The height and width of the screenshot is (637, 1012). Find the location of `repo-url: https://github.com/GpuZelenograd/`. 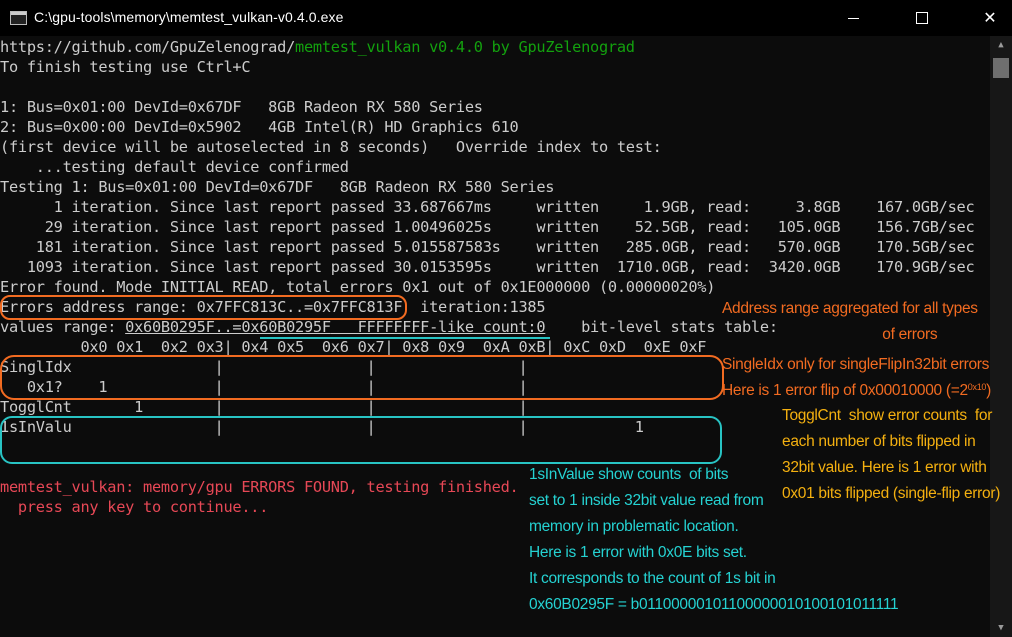

repo-url: https://github.com/GpuZelenograd/ is located at coordinates (148, 47).